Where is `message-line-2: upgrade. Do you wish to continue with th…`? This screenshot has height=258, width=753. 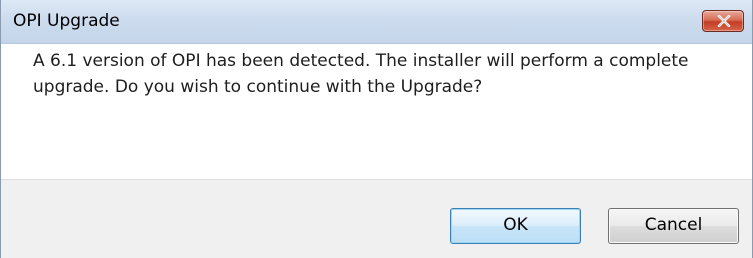 message-line-2: upgrade. Do you wish to continue with th… is located at coordinates (258, 87).